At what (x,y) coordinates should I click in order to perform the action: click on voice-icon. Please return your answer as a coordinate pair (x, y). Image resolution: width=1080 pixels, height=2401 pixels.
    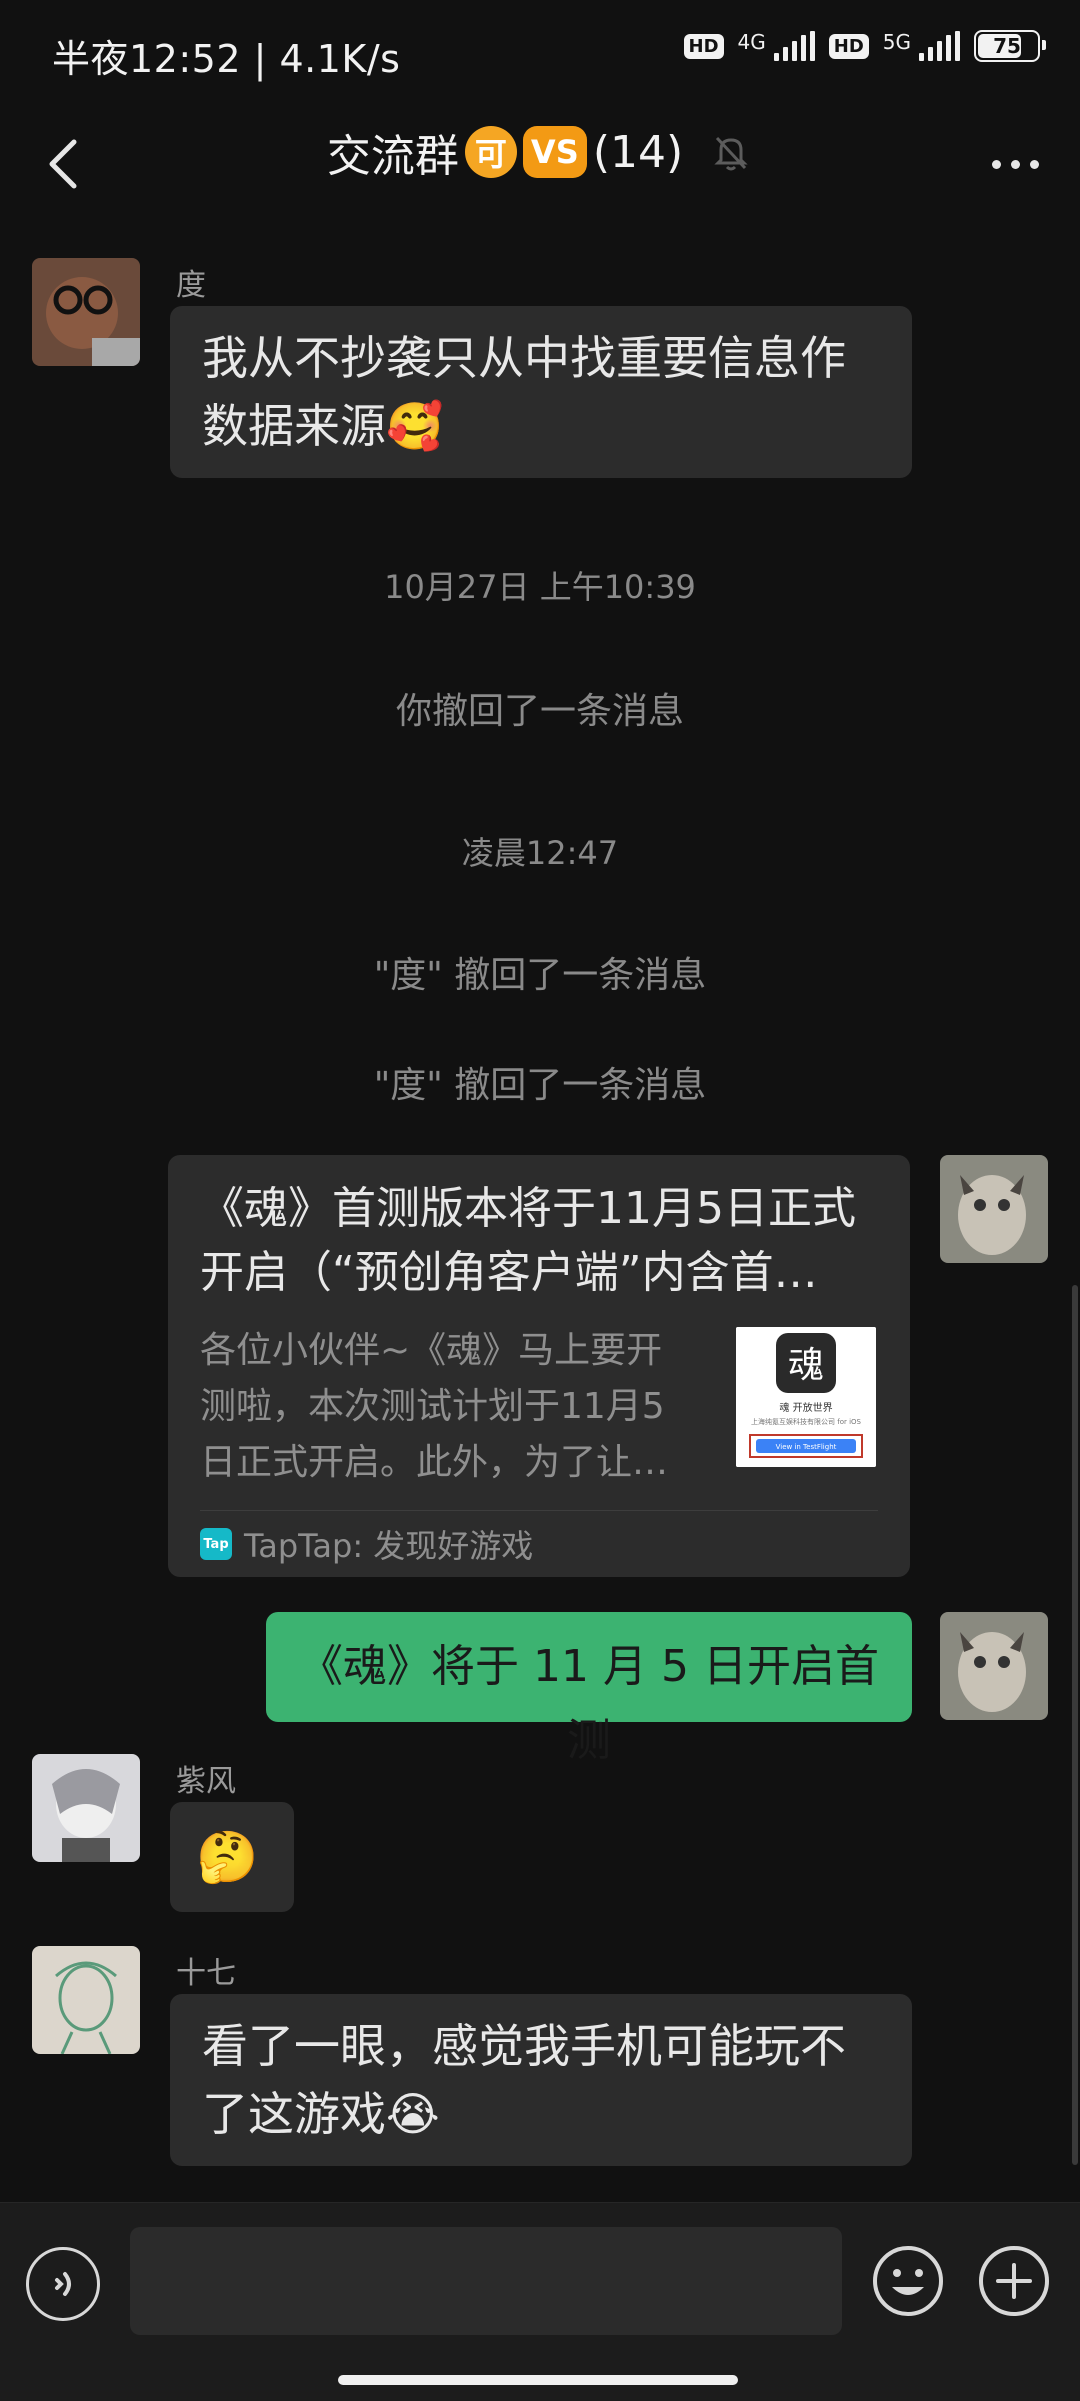
    Looking at the image, I should click on (63, 2284).